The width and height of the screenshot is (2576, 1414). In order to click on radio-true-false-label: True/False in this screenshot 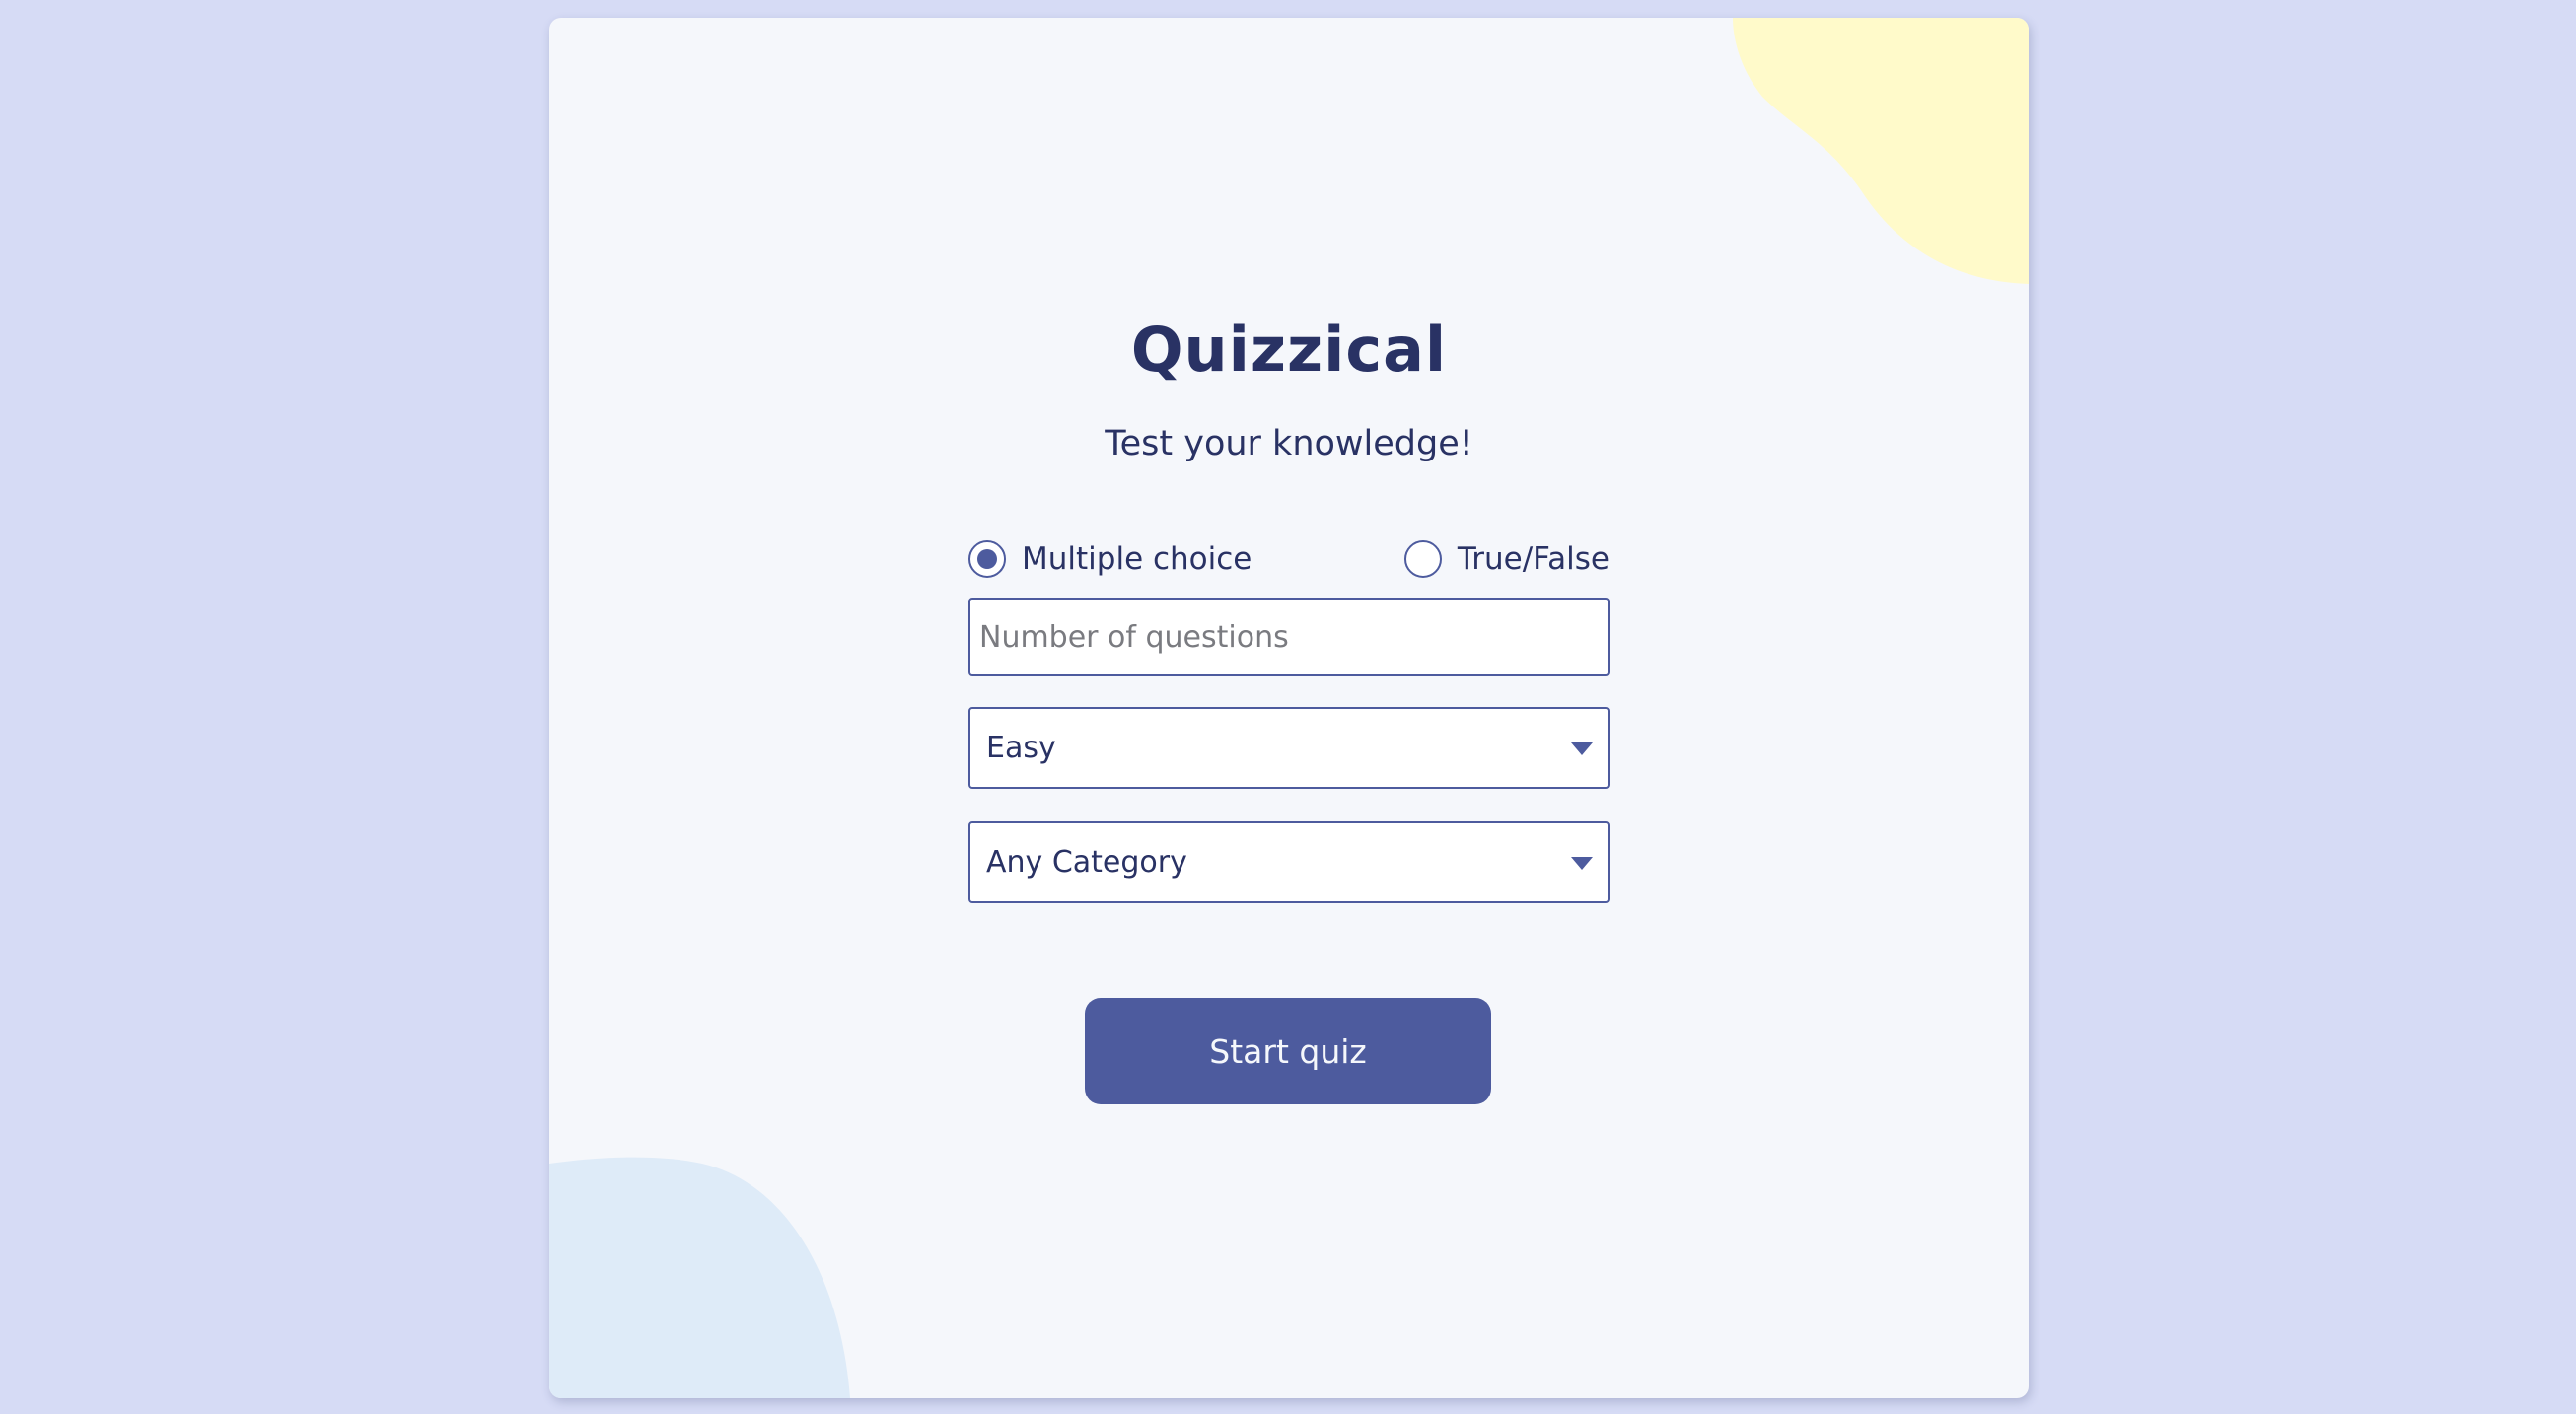, I will do `click(1534, 559)`.